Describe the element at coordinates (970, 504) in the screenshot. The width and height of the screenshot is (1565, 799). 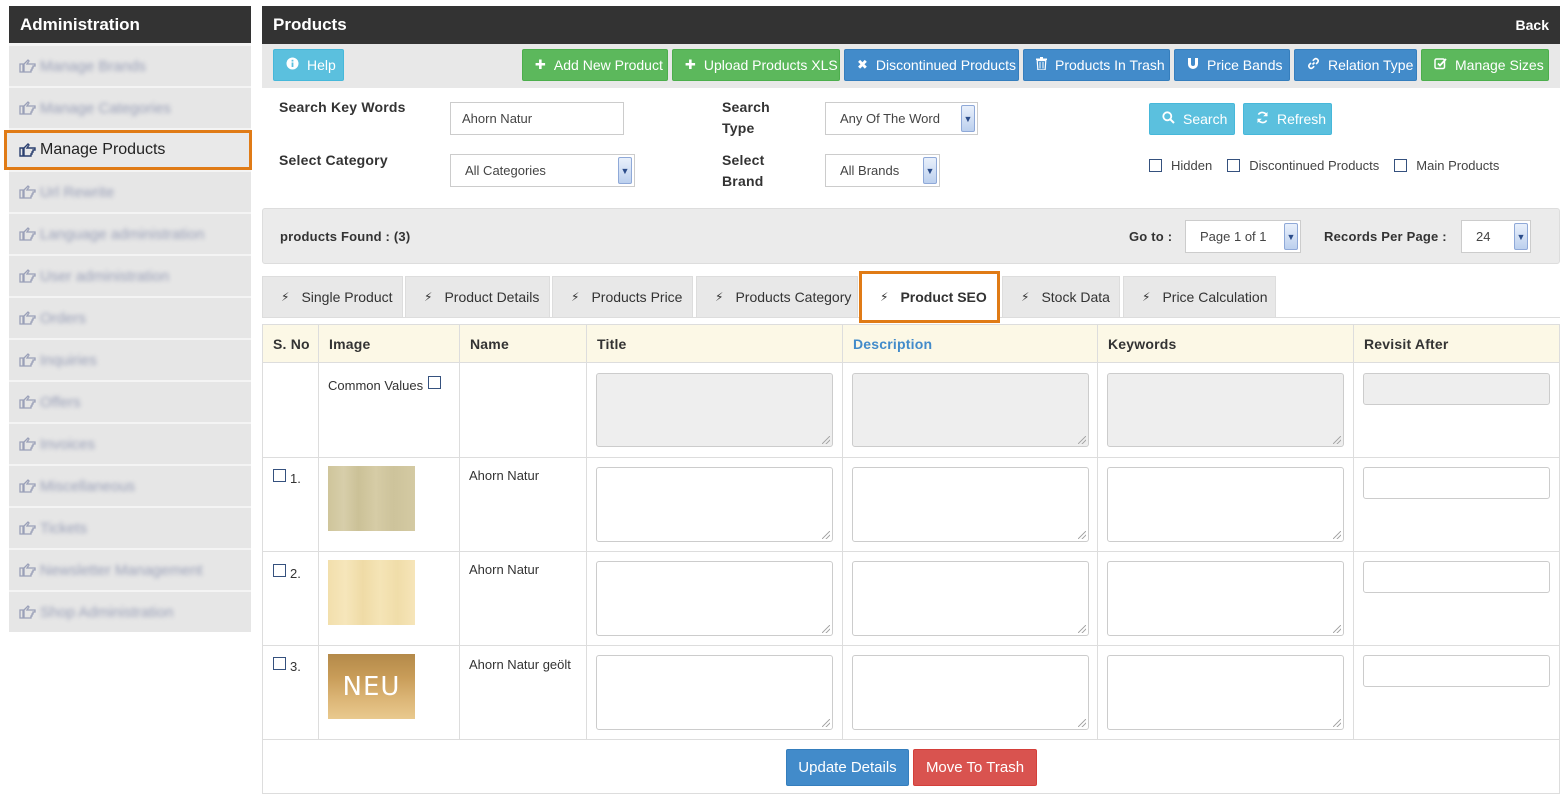
I see `row-1-description-textarea` at that location.